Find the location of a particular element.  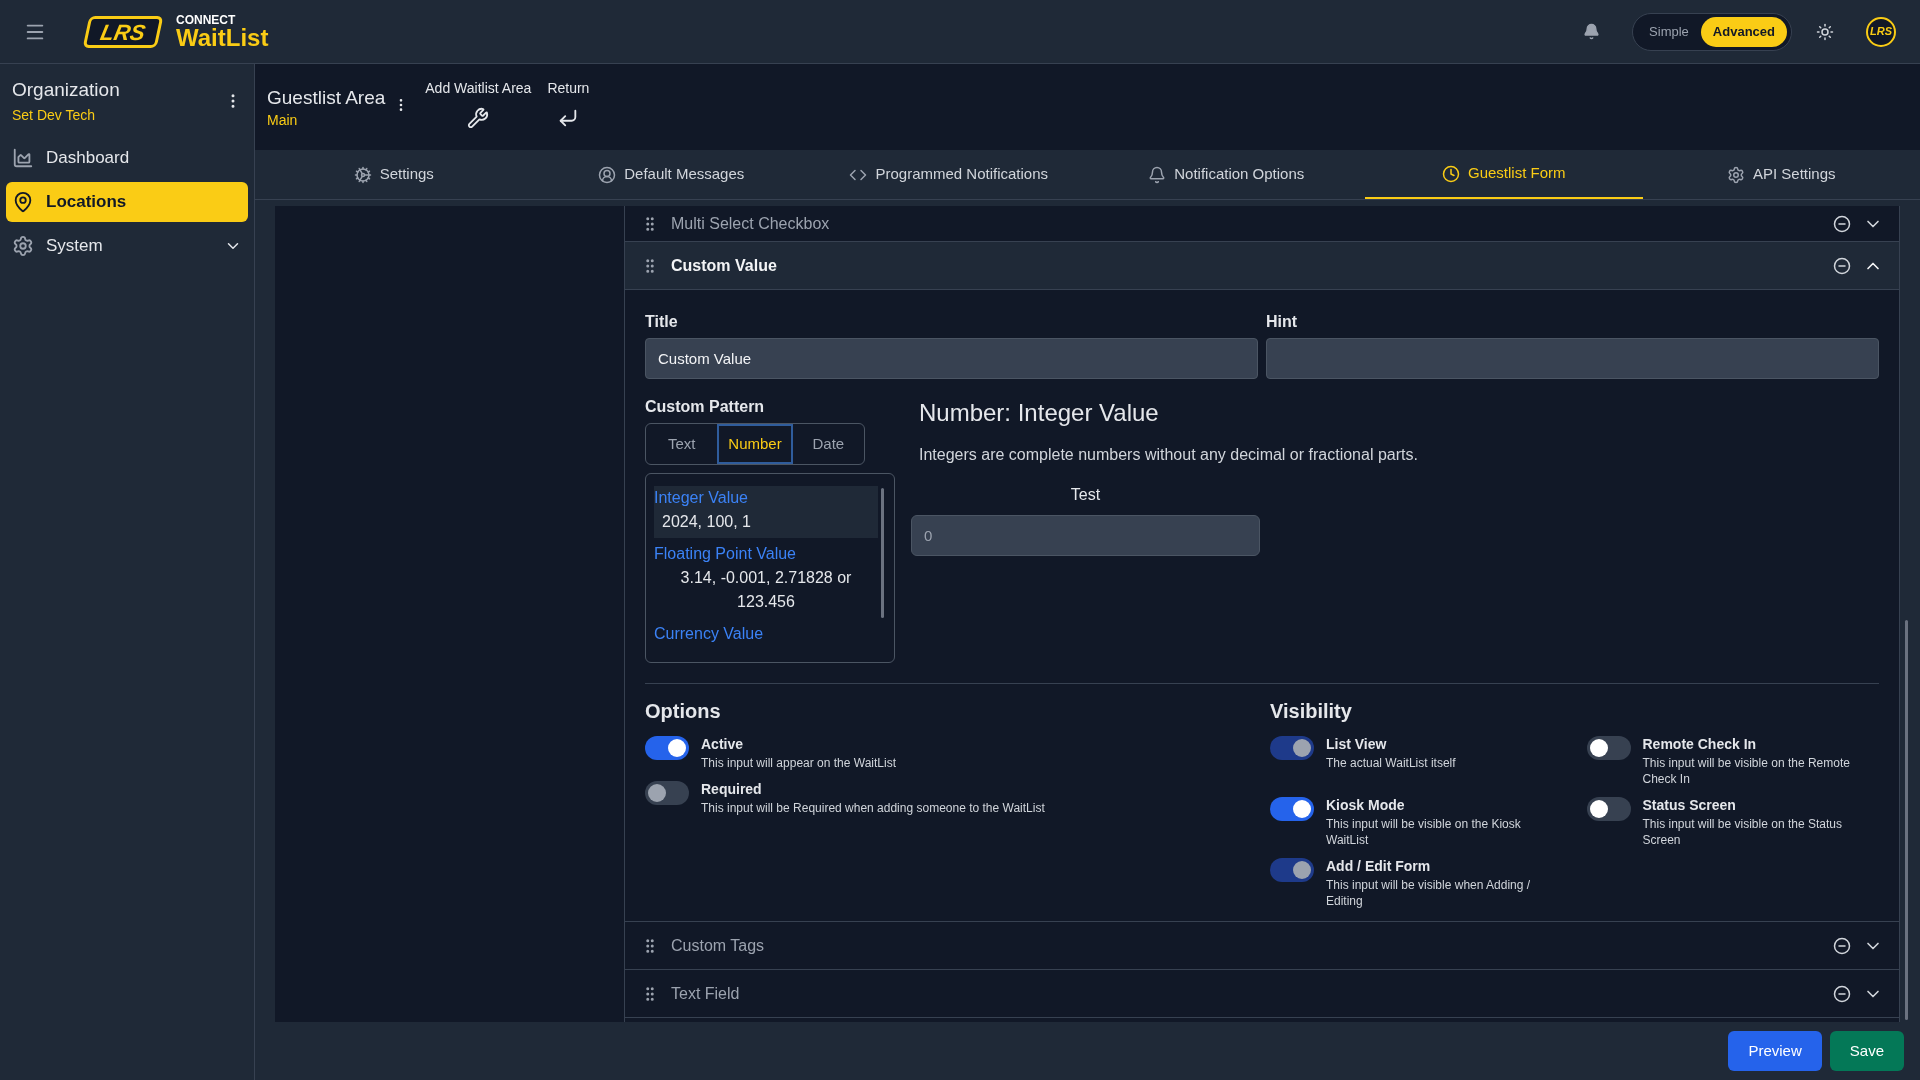

mode-option: Simple is located at coordinates (1669, 31).